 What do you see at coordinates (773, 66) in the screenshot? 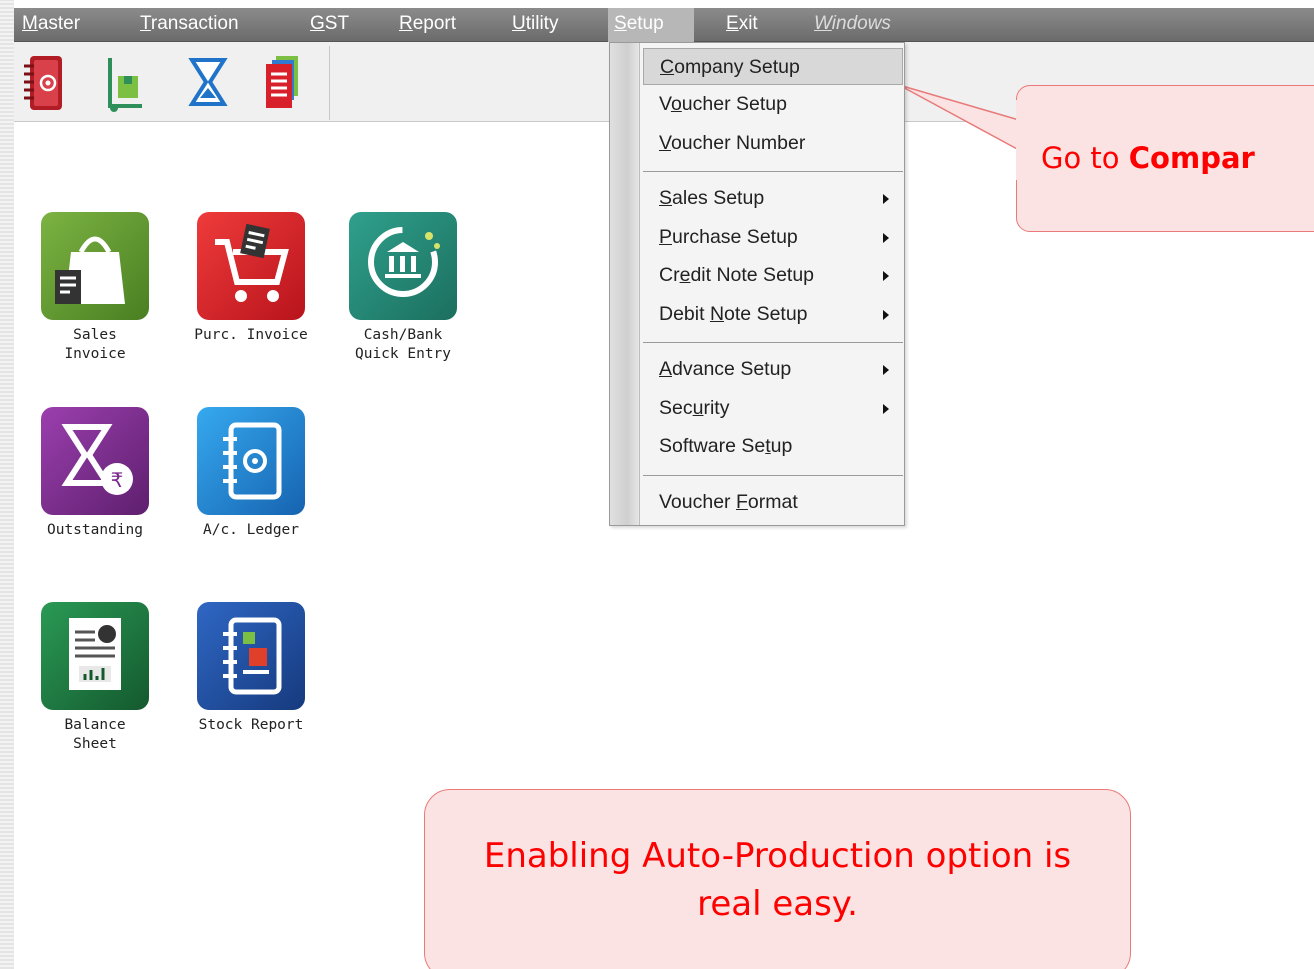
I see `menu-item-company-setup: Company Setup` at bounding box center [773, 66].